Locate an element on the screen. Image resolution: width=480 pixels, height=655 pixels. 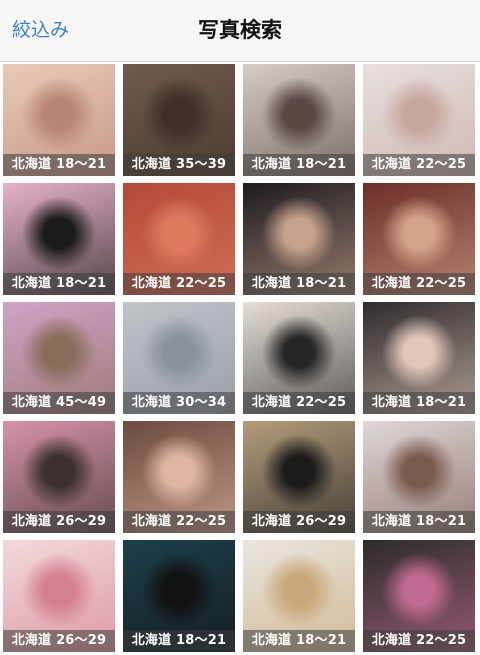
region-age-label: 北海道 45〜49 is located at coordinates (59, 403).